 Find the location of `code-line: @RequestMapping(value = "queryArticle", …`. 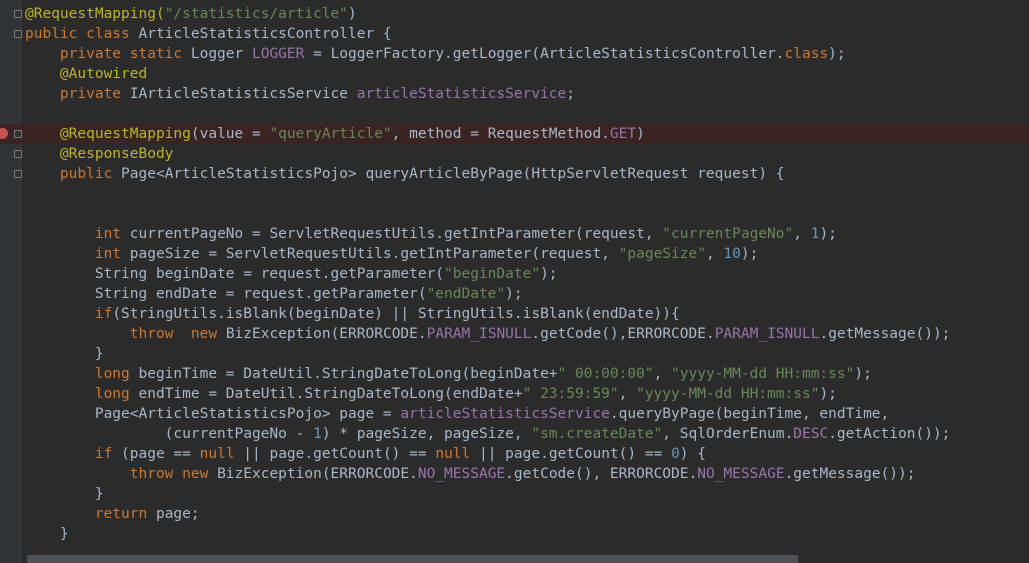

code-line: @RequestMapping(value = "queryArticle", … is located at coordinates (514, 134).